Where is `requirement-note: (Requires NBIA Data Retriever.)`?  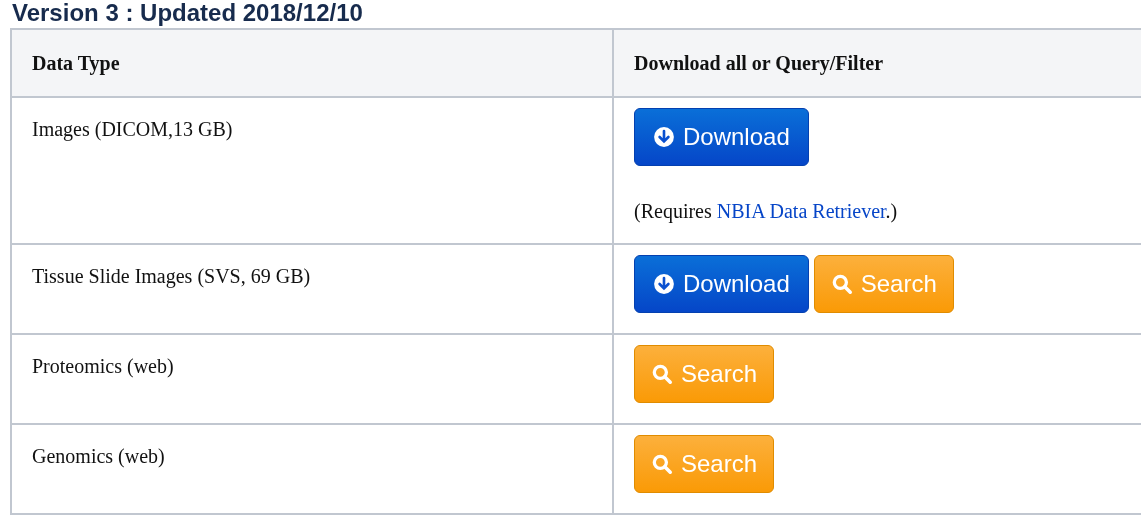
requirement-note: (Requires NBIA Data Retriever.) is located at coordinates (766, 211).